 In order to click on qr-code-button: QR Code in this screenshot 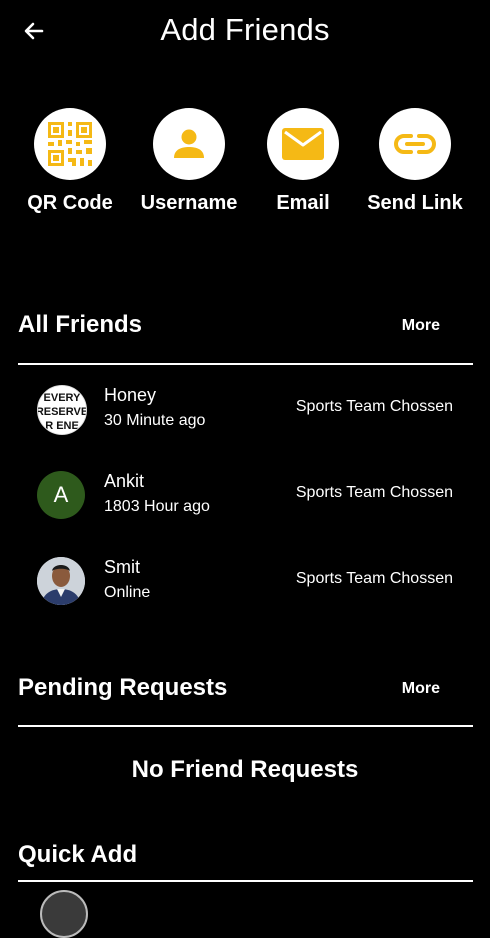, I will do `click(70, 163)`.